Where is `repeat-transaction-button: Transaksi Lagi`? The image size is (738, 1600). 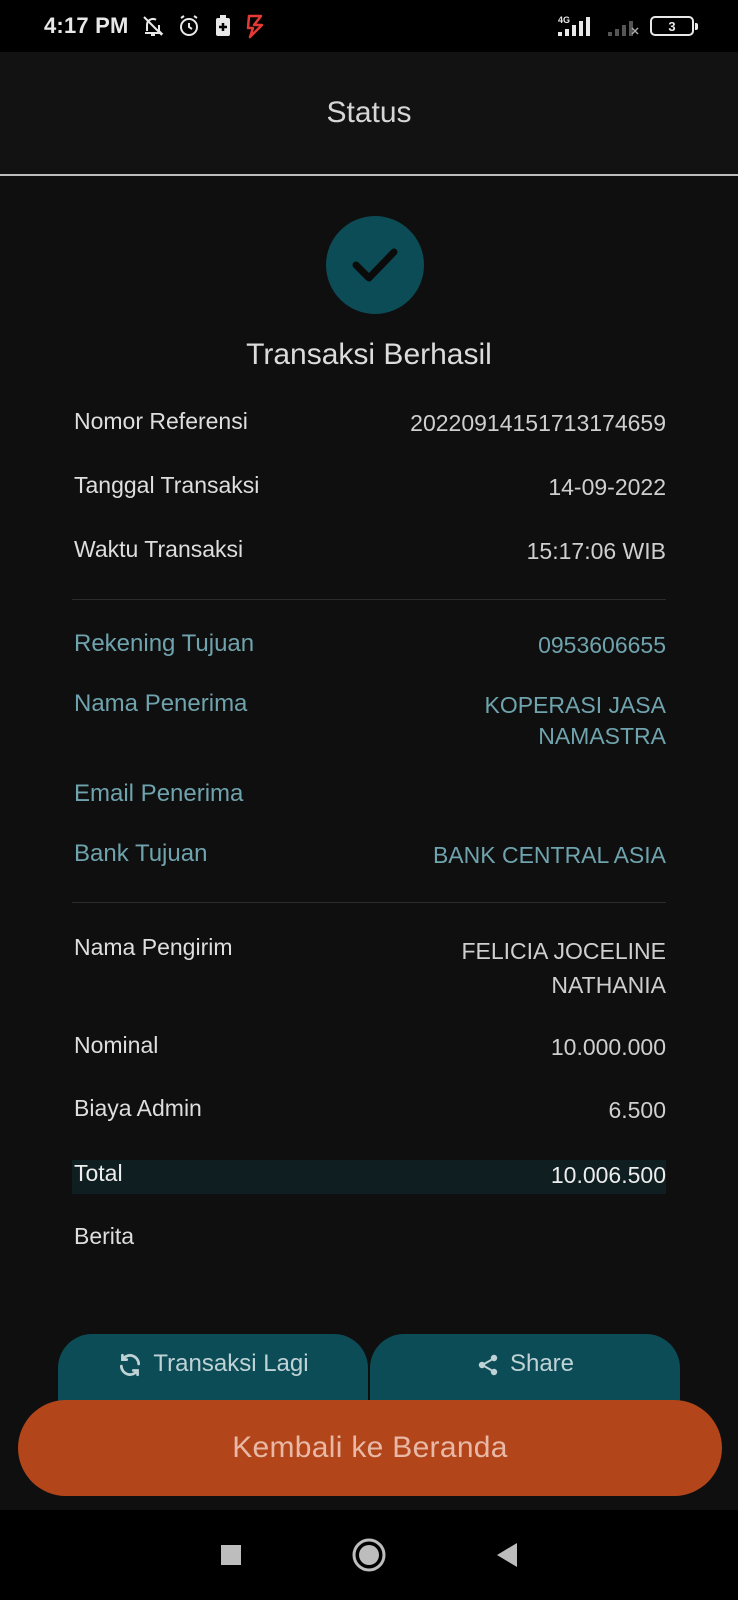 repeat-transaction-button: Transaksi Lagi is located at coordinates (213, 1369).